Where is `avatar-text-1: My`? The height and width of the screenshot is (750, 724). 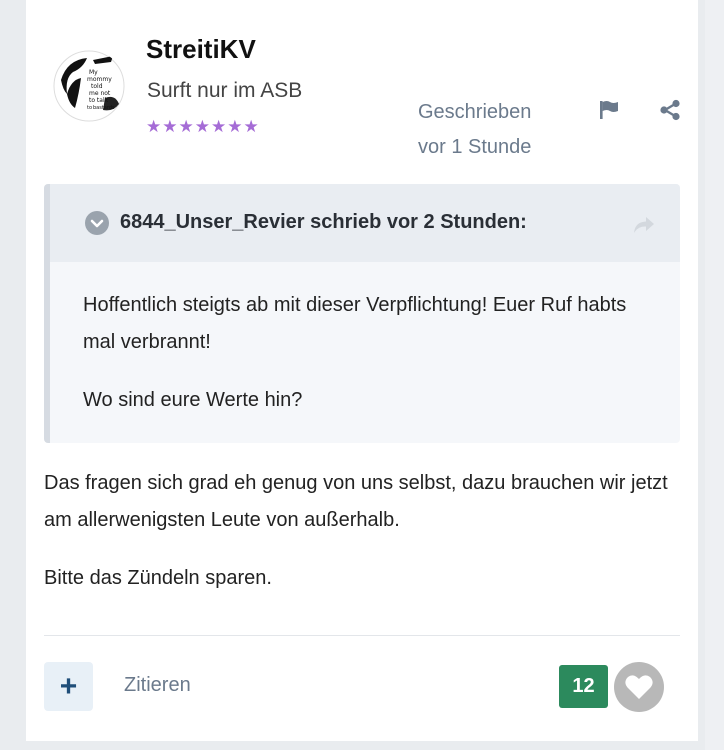 avatar-text-1: My is located at coordinates (93, 72).